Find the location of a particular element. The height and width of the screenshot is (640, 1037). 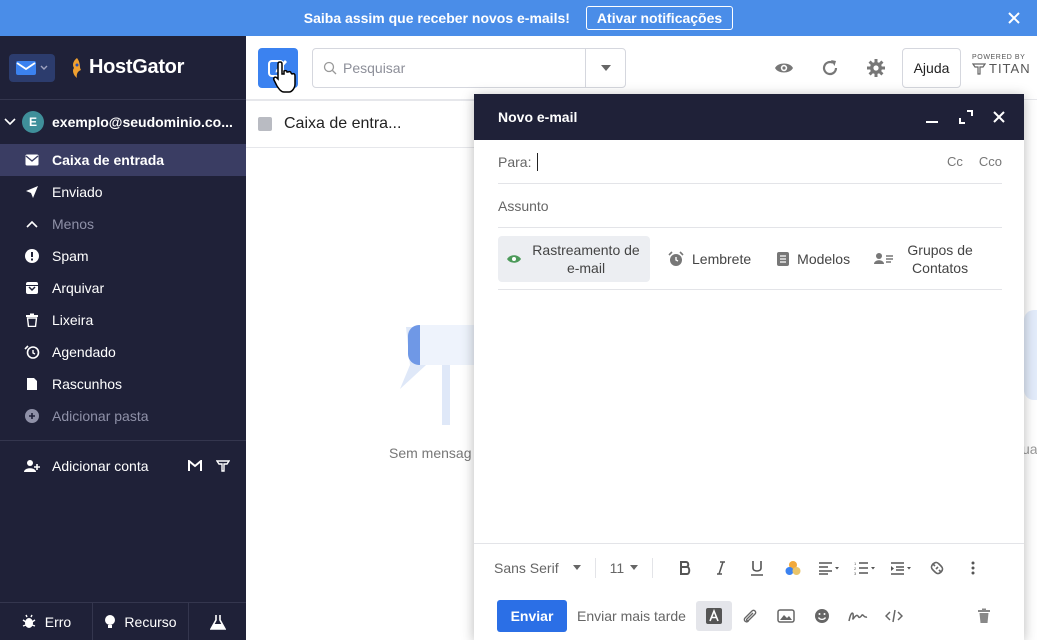

sidebar-item-drafts: Rascunhos is located at coordinates (123, 384).